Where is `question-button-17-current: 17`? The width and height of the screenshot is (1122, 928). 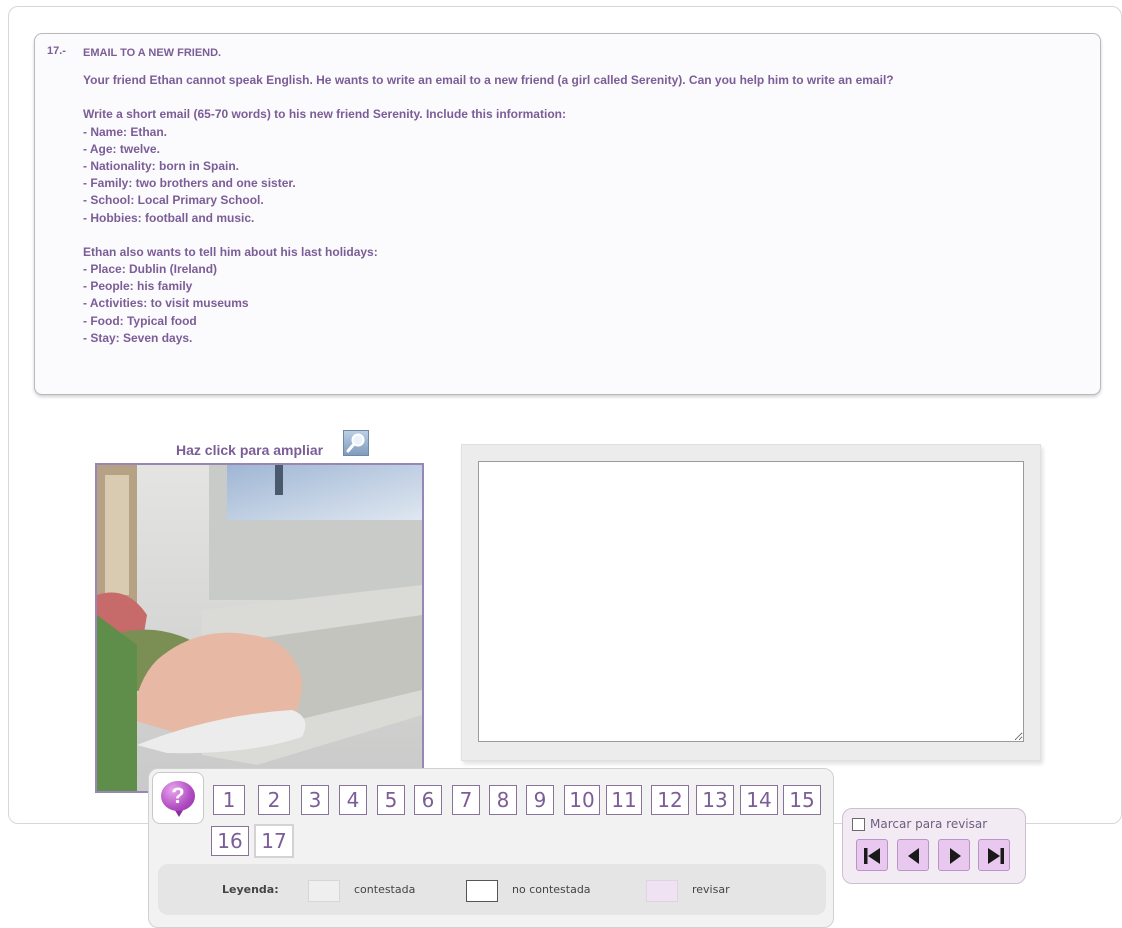 question-button-17-current: 17 is located at coordinates (274, 841).